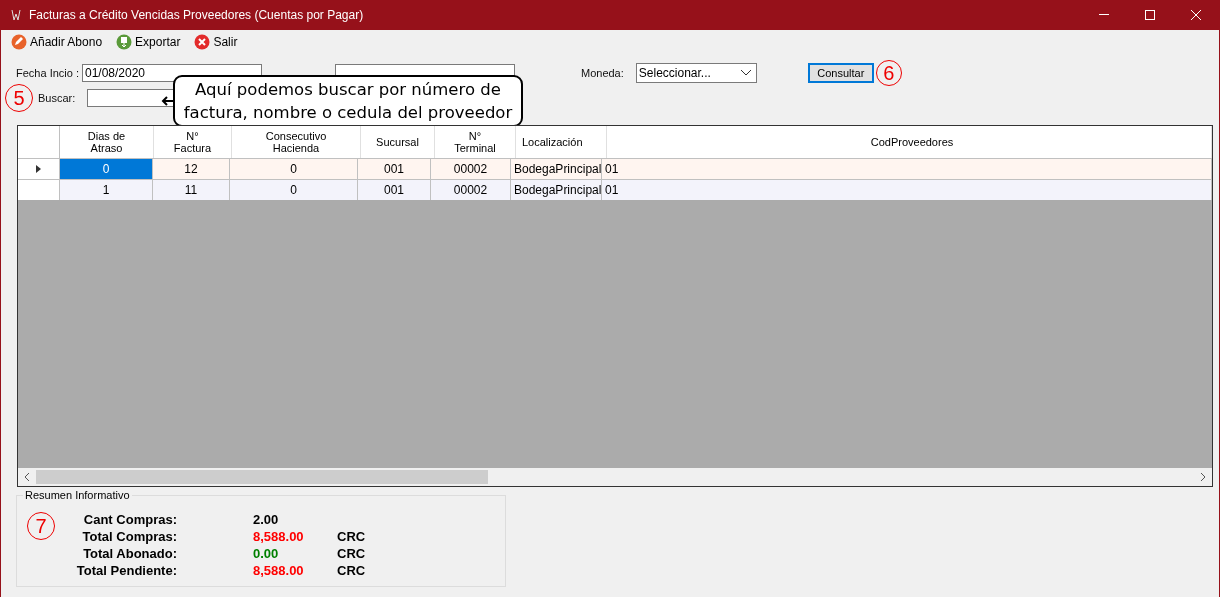  Describe the element at coordinates (167, 101) in the screenshot. I see `arrow-icon` at that location.